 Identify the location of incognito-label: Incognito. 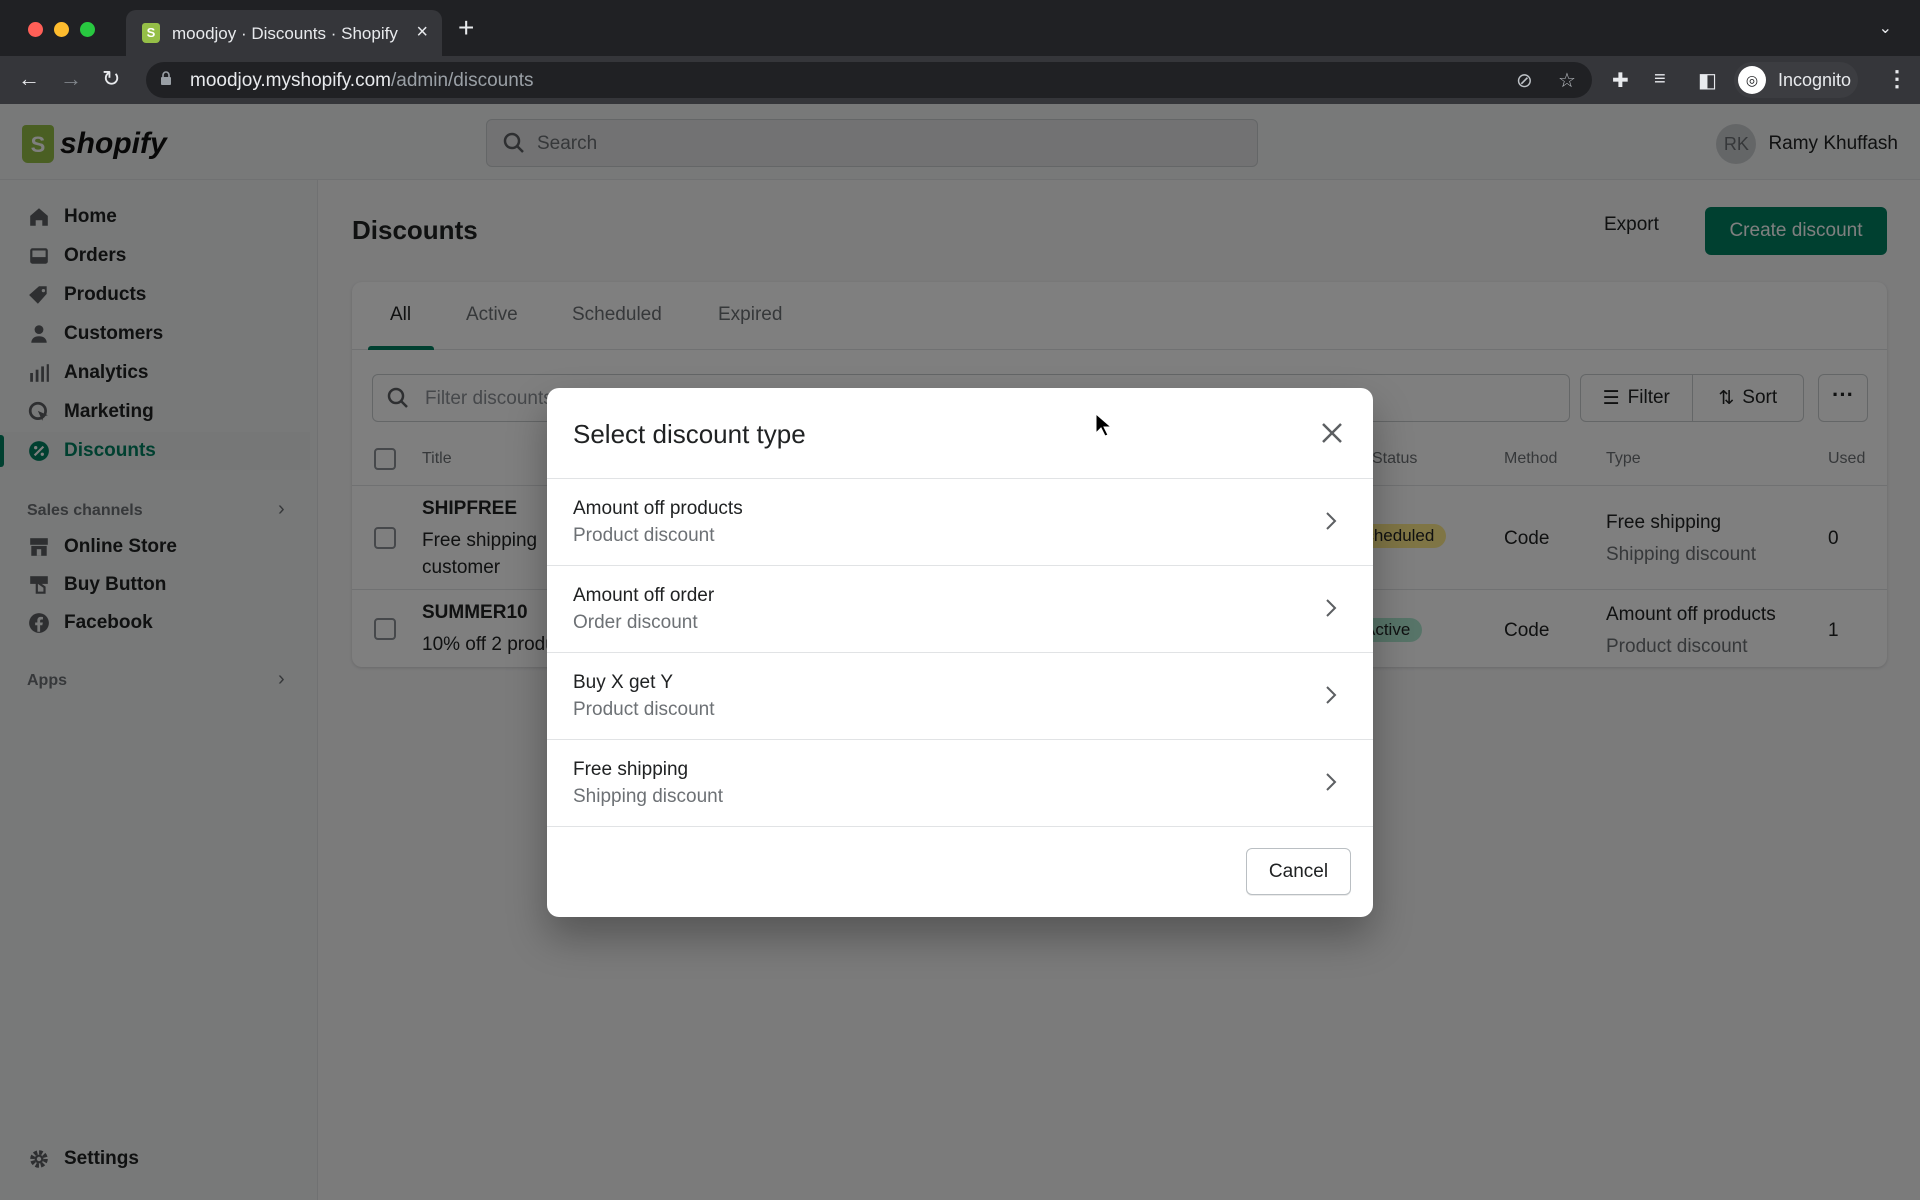
(1815, 80).